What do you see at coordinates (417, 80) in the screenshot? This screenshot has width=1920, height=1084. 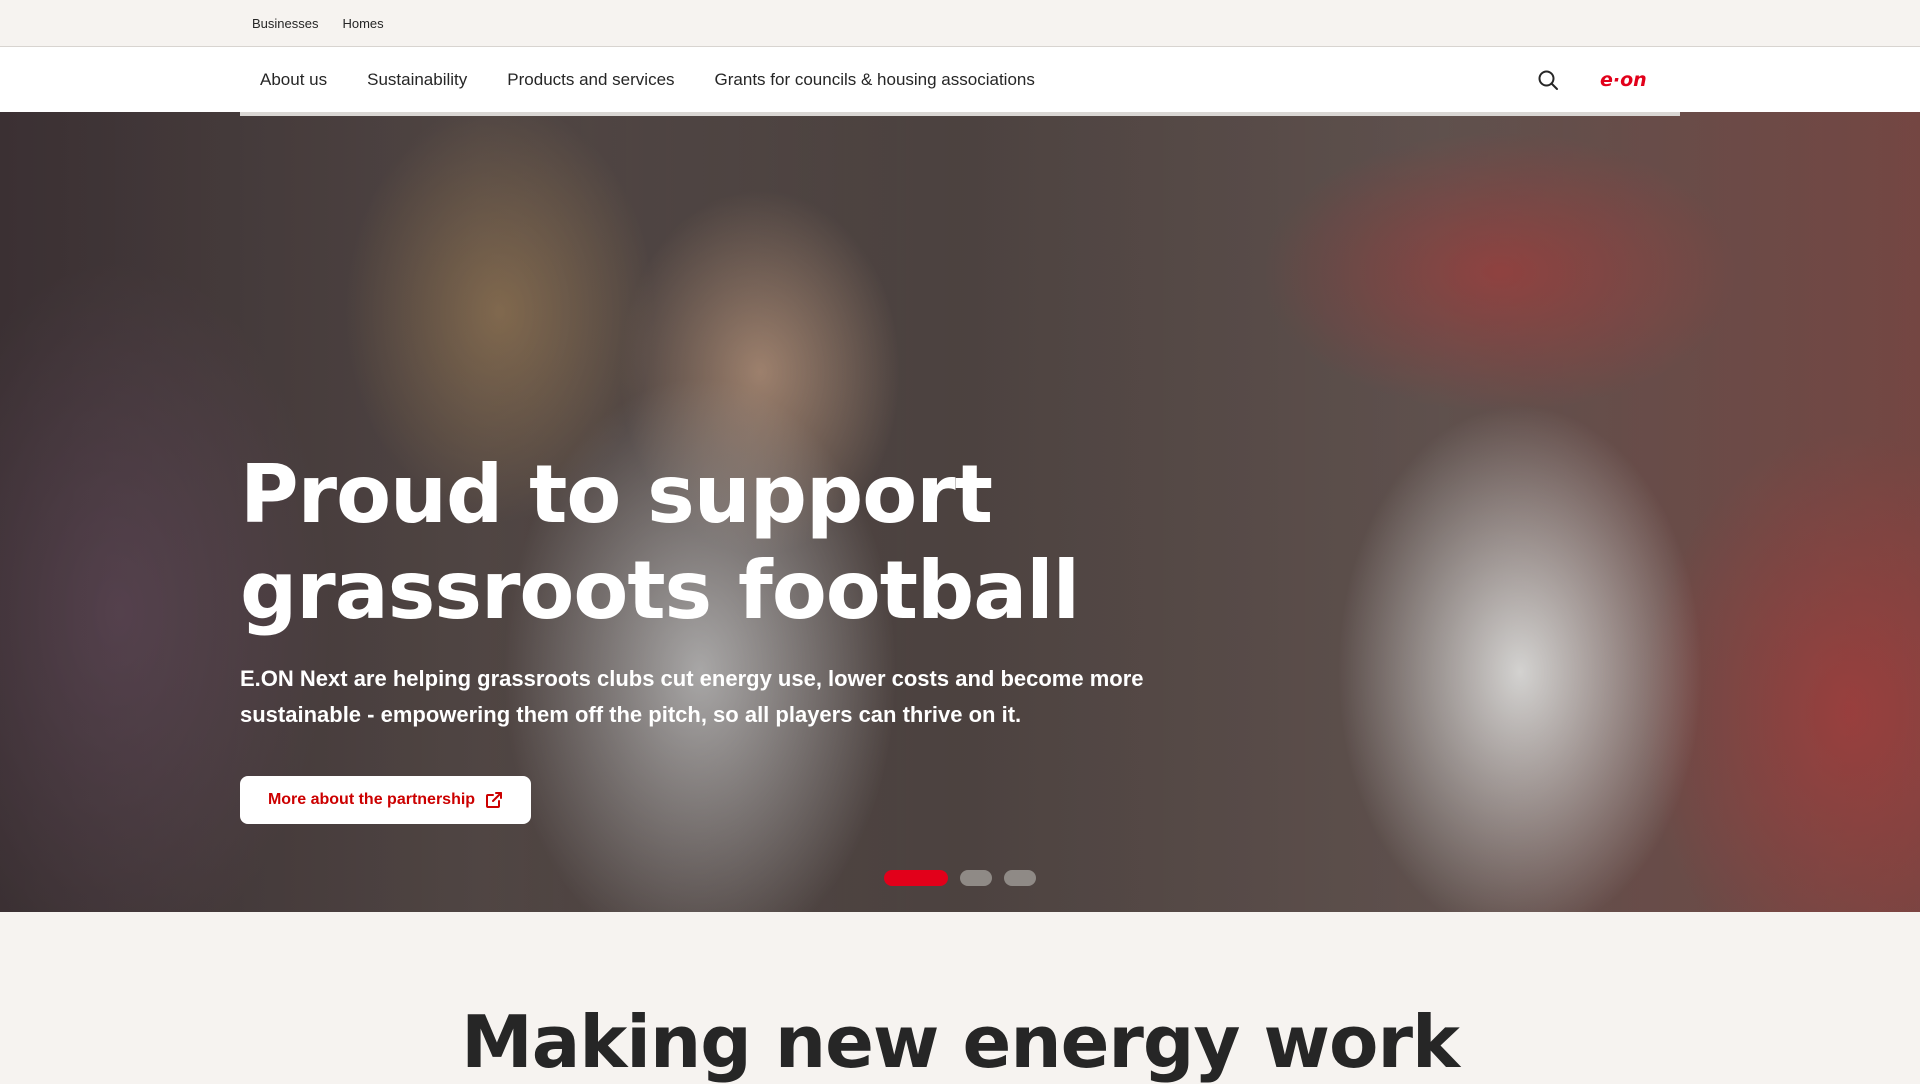 I see `nav-item-sustainability: Sustainability` at bounding box center [417, 80].